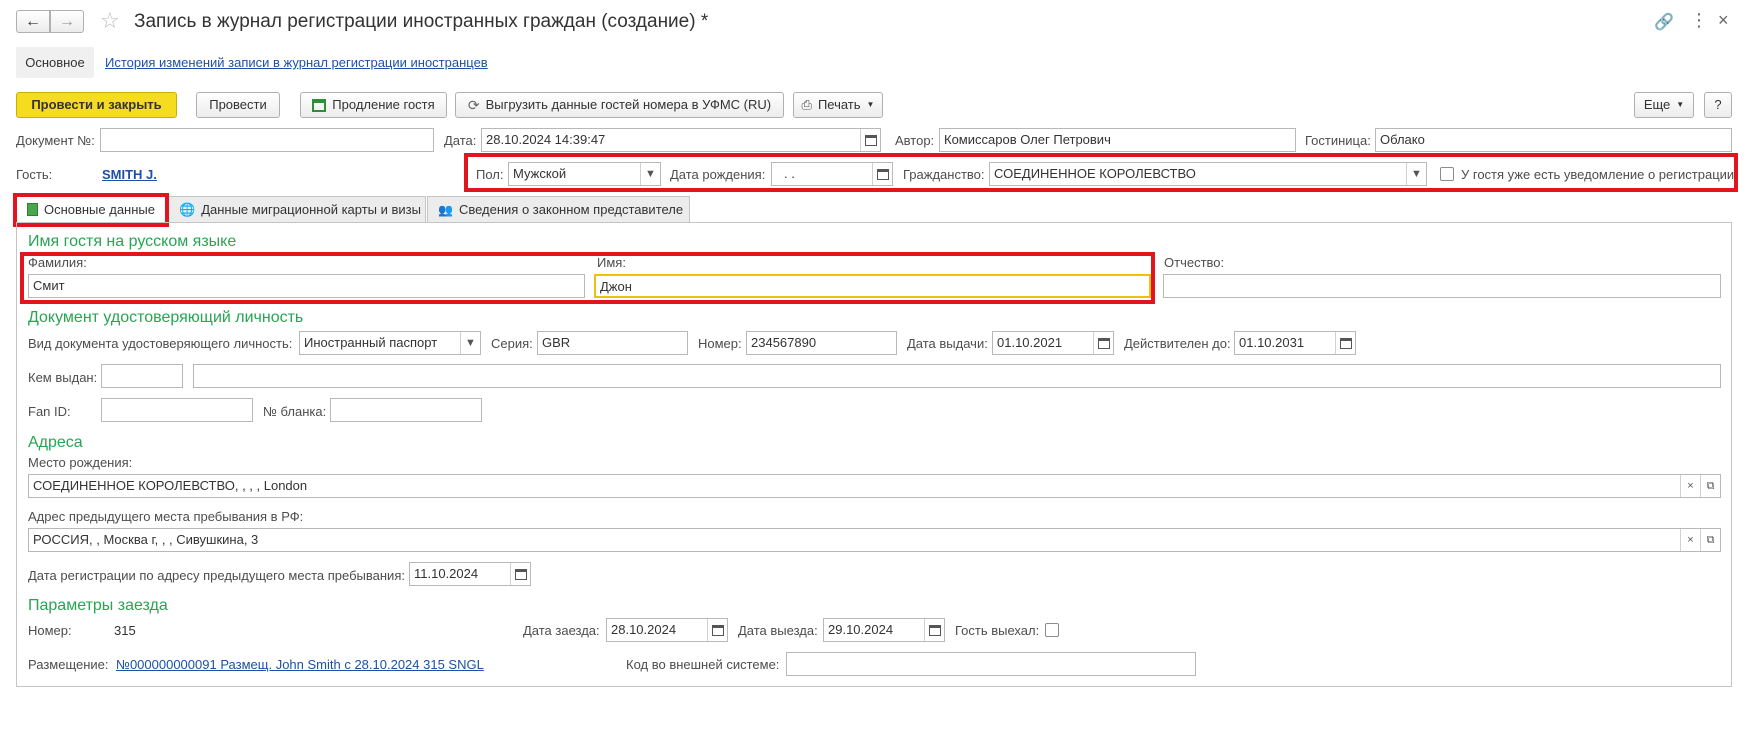 The width and height of the screenshot is (1746, 729). What do you see at coordinates (129, 175) in the screenshot?
I see `guest-link: SMITH J.` at bounding box center [129, 175].